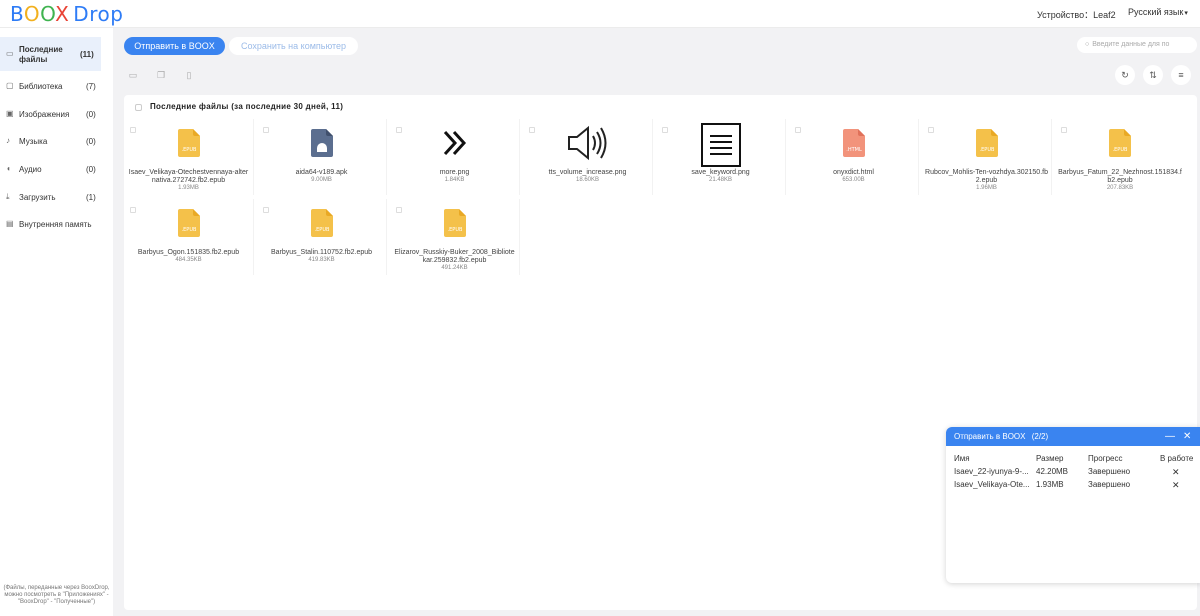 The image size is (1200, 616). I want to click on html-file-icon: .HTML, so click(853, 143).